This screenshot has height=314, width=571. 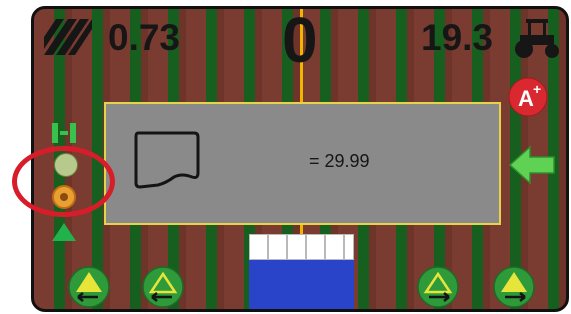 I want to click on up-triangle-icon, so click(x=64, y=232).